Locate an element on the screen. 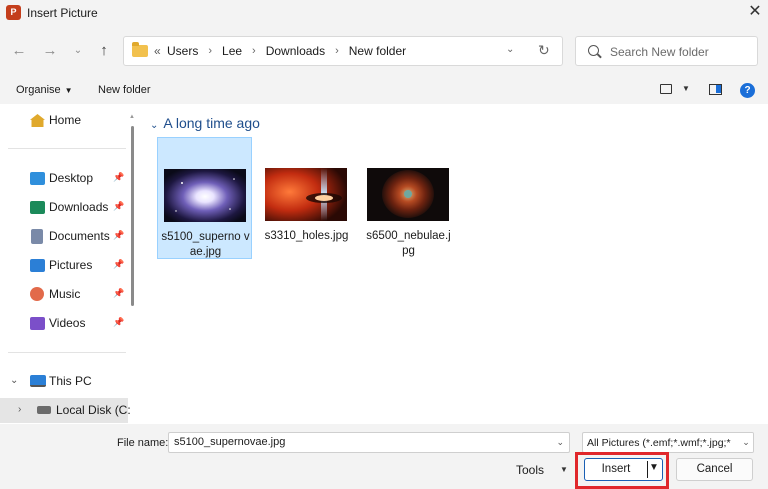  split-divider is located at coordinates (647, 469).